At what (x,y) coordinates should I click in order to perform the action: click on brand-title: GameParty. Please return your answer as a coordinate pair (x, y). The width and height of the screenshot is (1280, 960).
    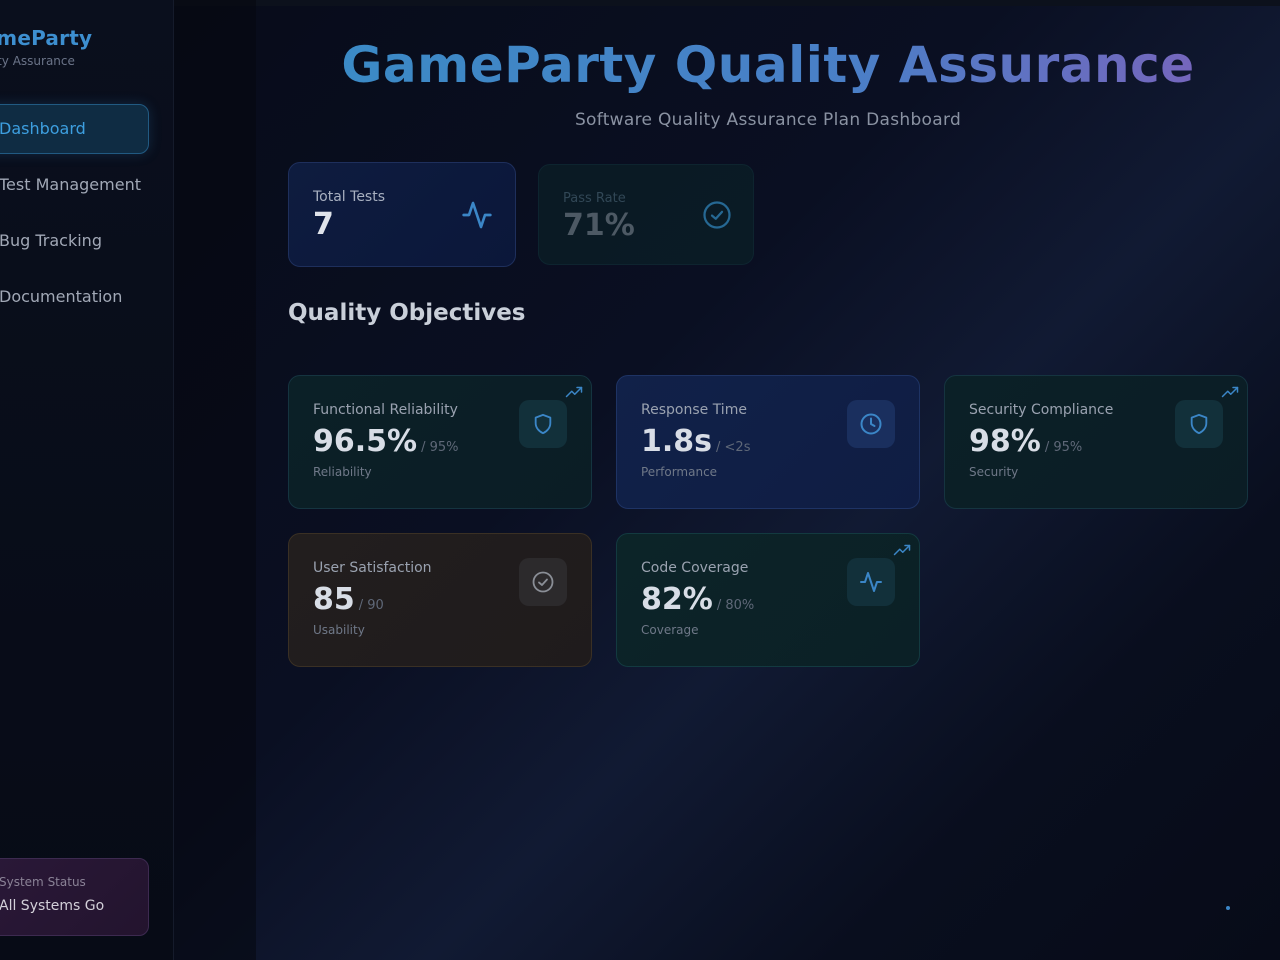
    Looking at the image, I should click on (46, 38).